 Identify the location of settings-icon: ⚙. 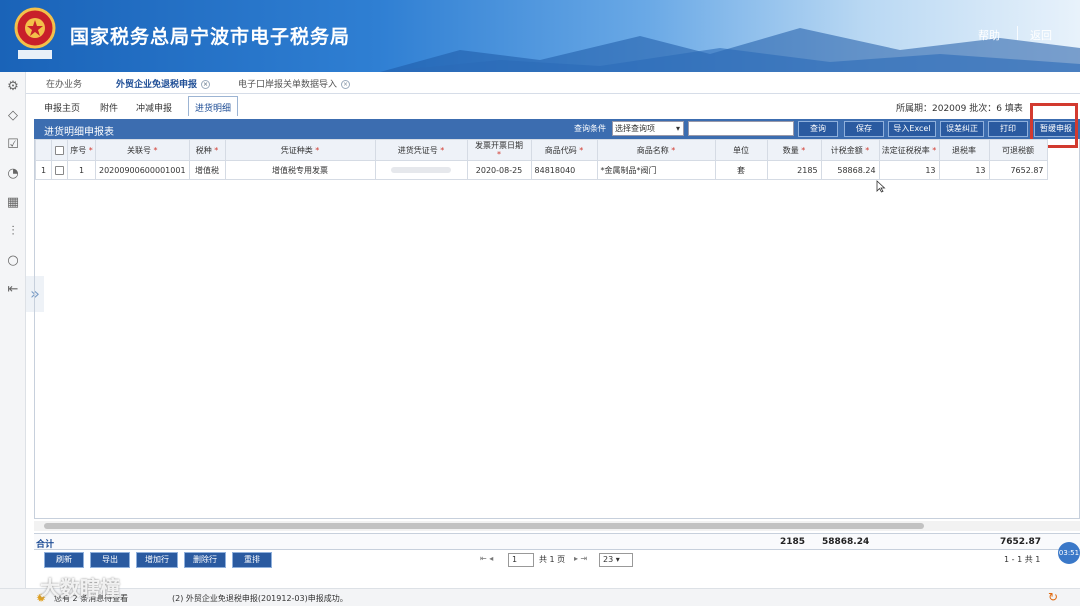
(13, 87).